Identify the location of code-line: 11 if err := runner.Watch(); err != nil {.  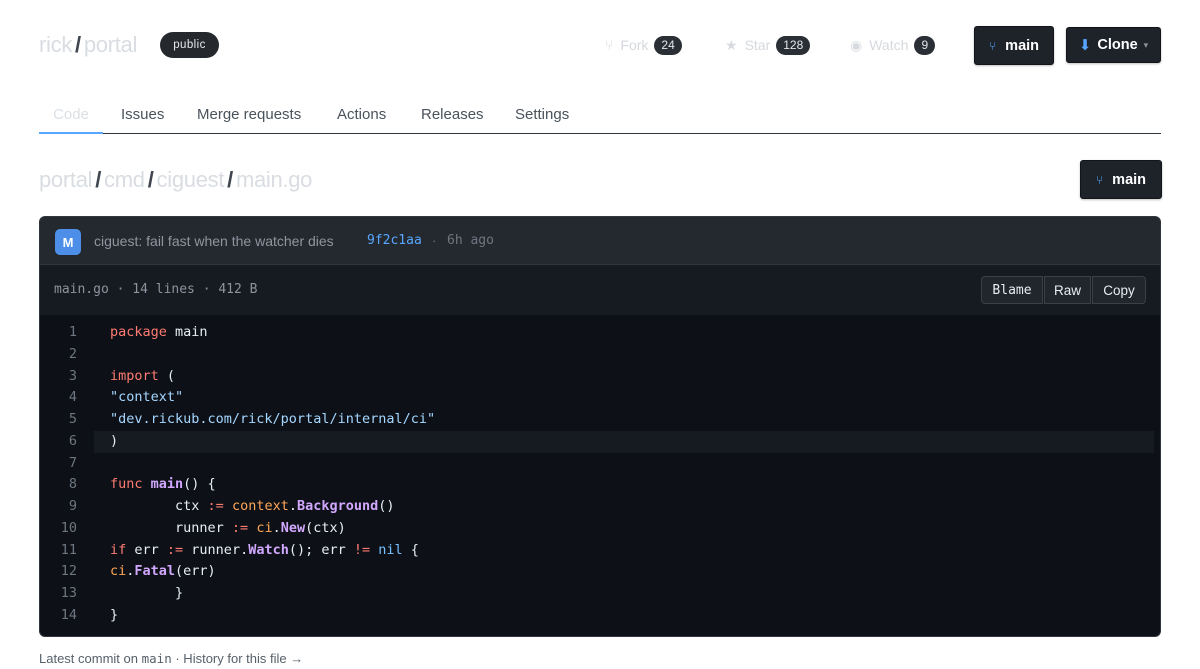
(600, 551).